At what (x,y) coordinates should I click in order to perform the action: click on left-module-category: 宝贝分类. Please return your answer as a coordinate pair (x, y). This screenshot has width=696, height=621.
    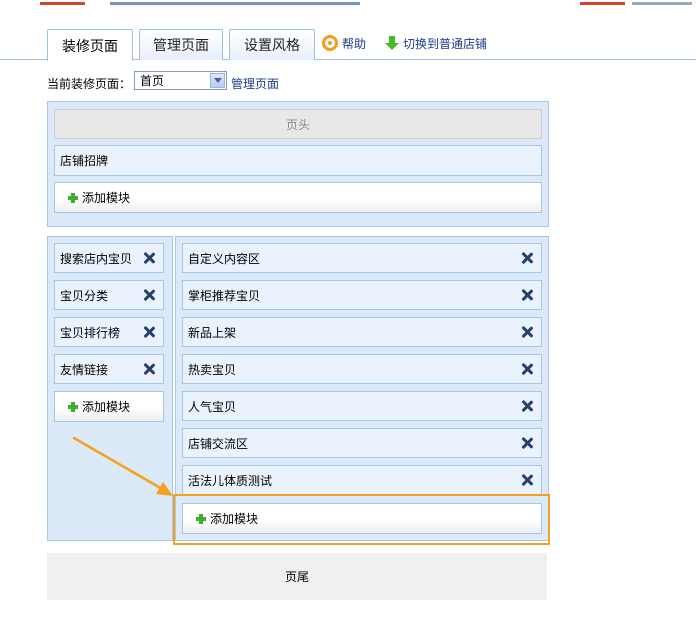
    Looking at the image, I should click on (109, 295).